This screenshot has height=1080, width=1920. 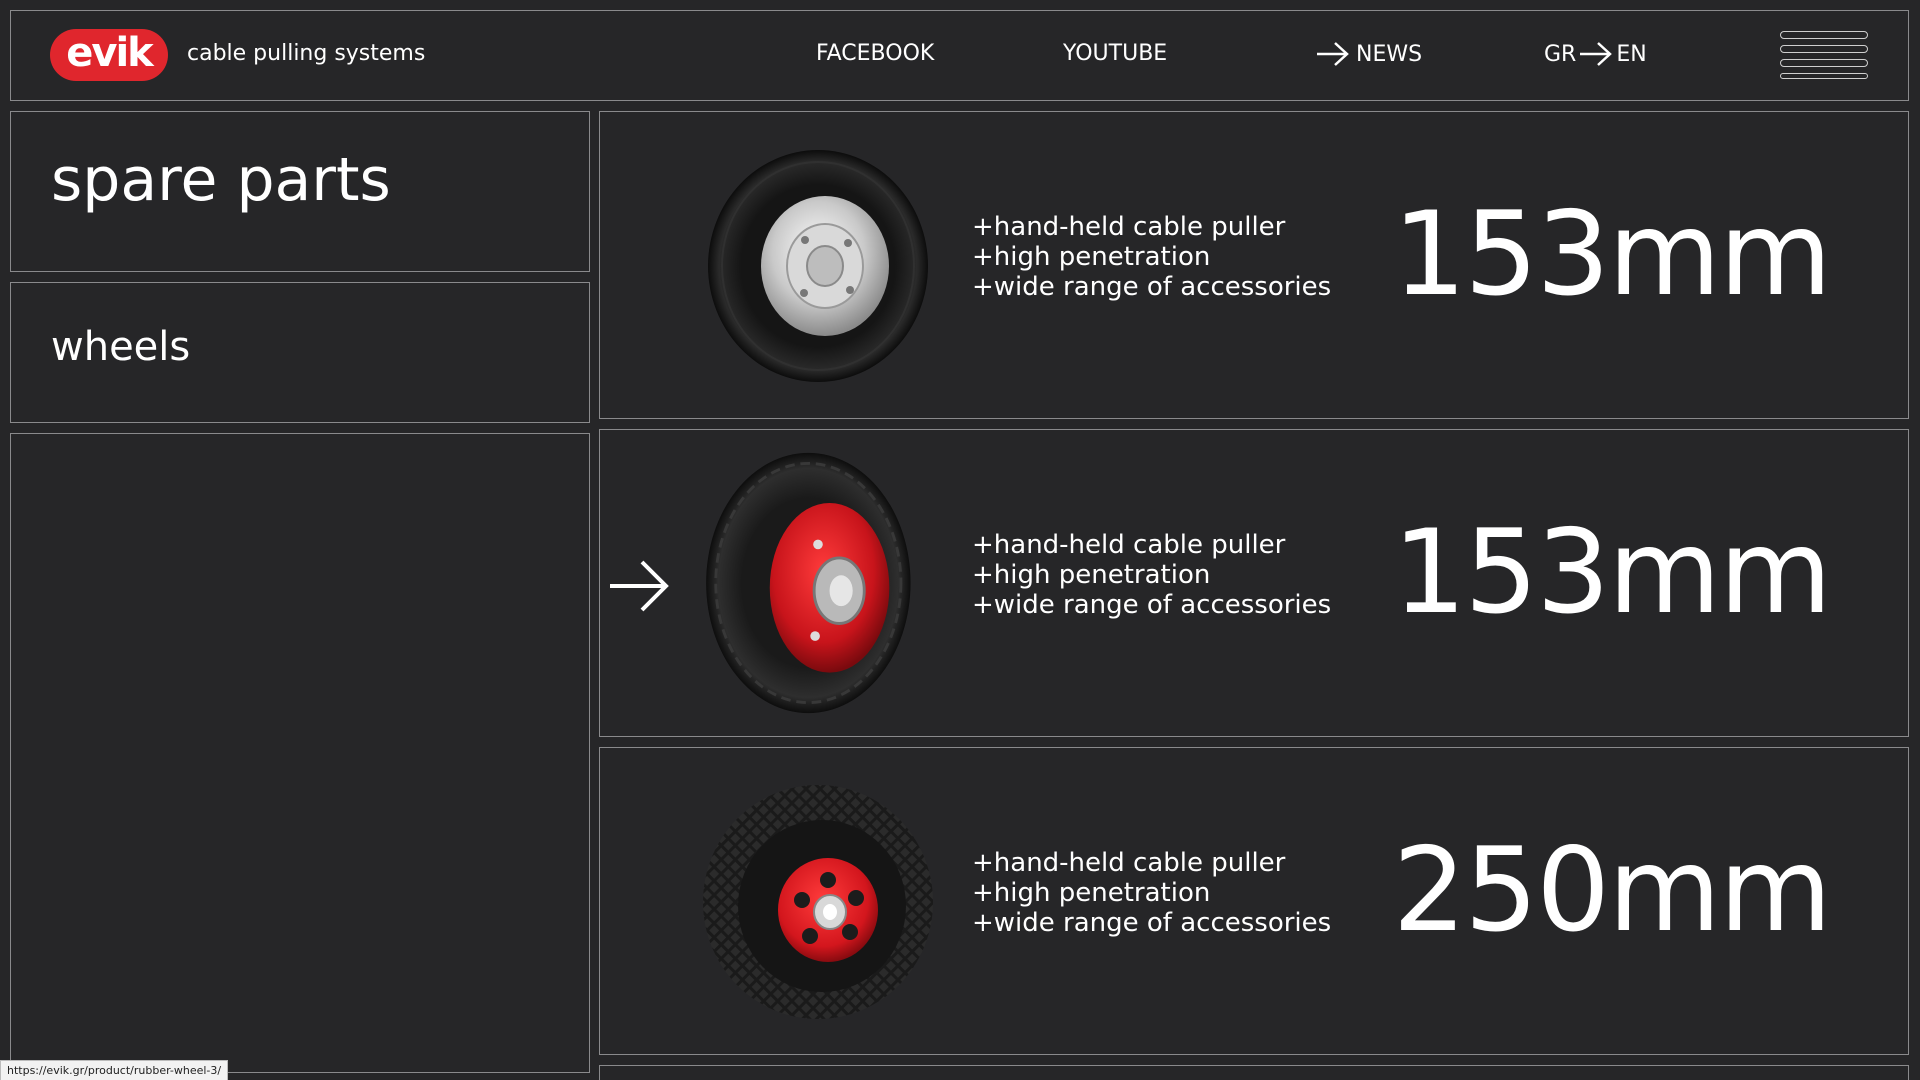 I want to click on tagline: cable pulling systems, so click(x=306, y=53).